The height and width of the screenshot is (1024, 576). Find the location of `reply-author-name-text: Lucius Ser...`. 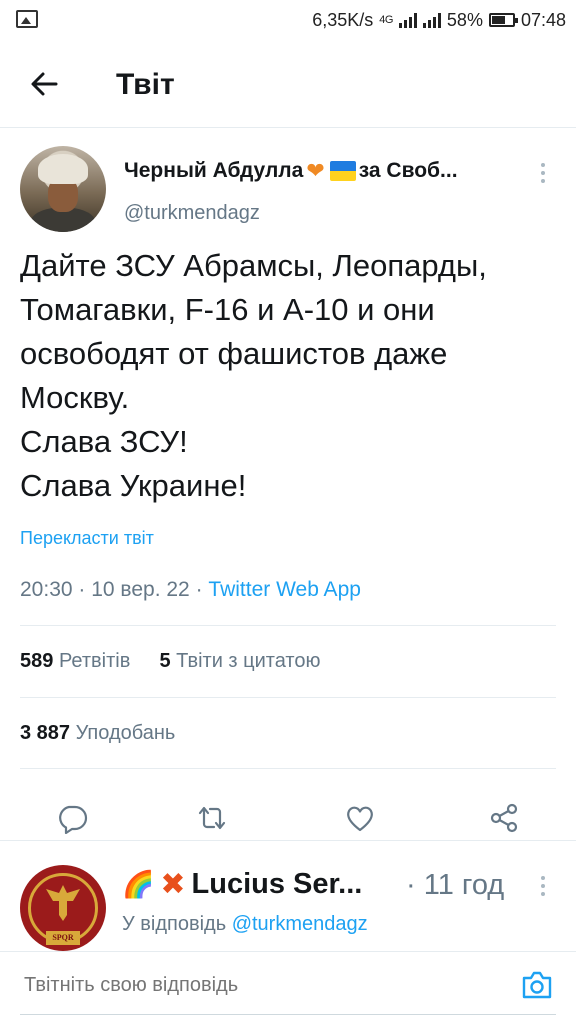

reply-author-name-text: Lucius Ser... is located at coordinates (277, 884).